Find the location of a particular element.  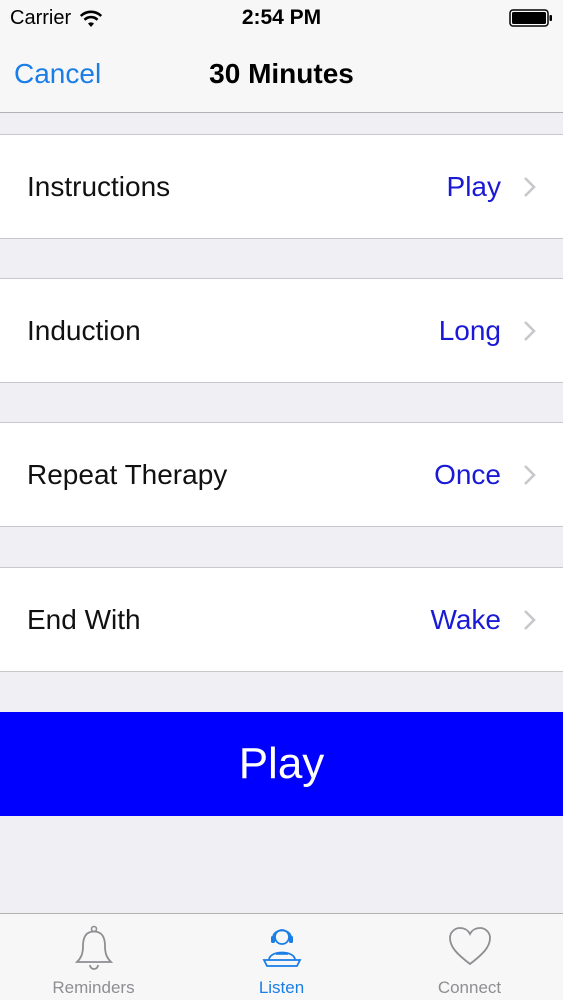

tab-reminders: Reminders is located at coordinates (93, 957).